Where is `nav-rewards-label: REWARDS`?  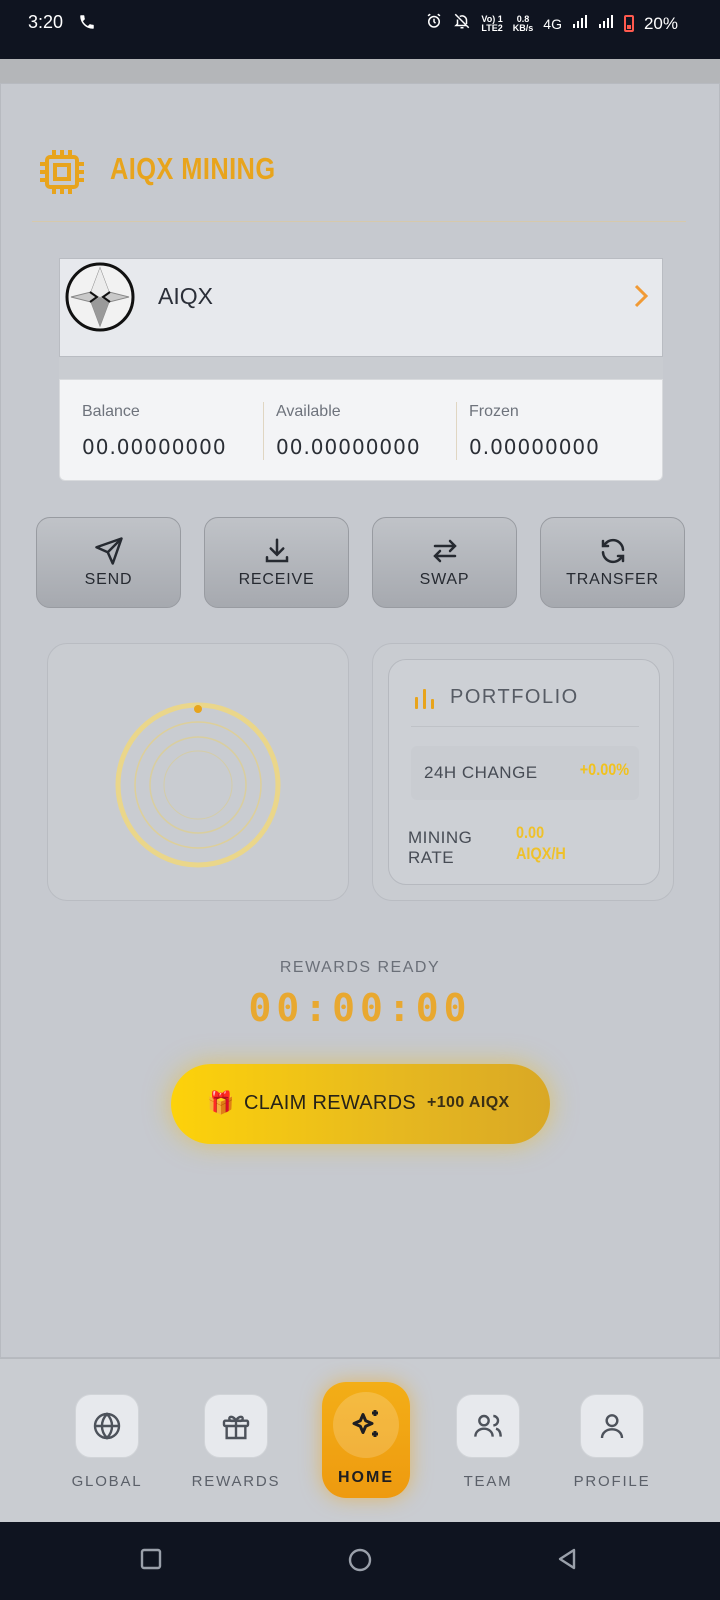 nav-rewards-label: REWARDS is located at coordinates (236, 1481).